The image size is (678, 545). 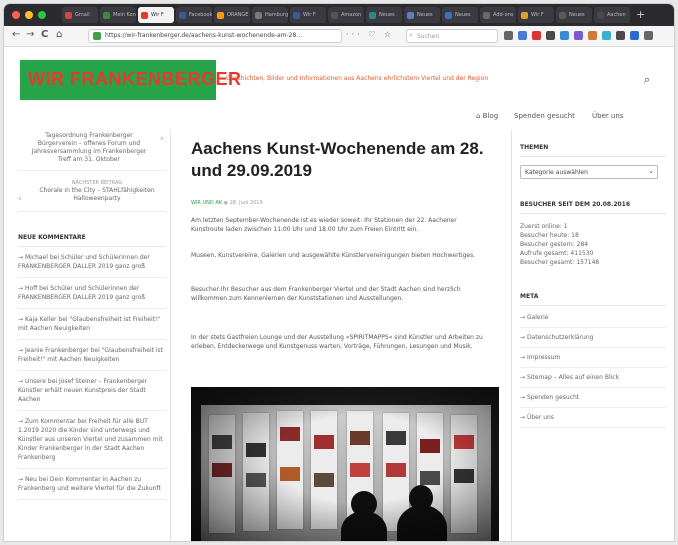 What do you see at coordinates (651, 171) in the screenshot?
I see `chevron-down-icon: ⌄` at bounding box center [651, 171].